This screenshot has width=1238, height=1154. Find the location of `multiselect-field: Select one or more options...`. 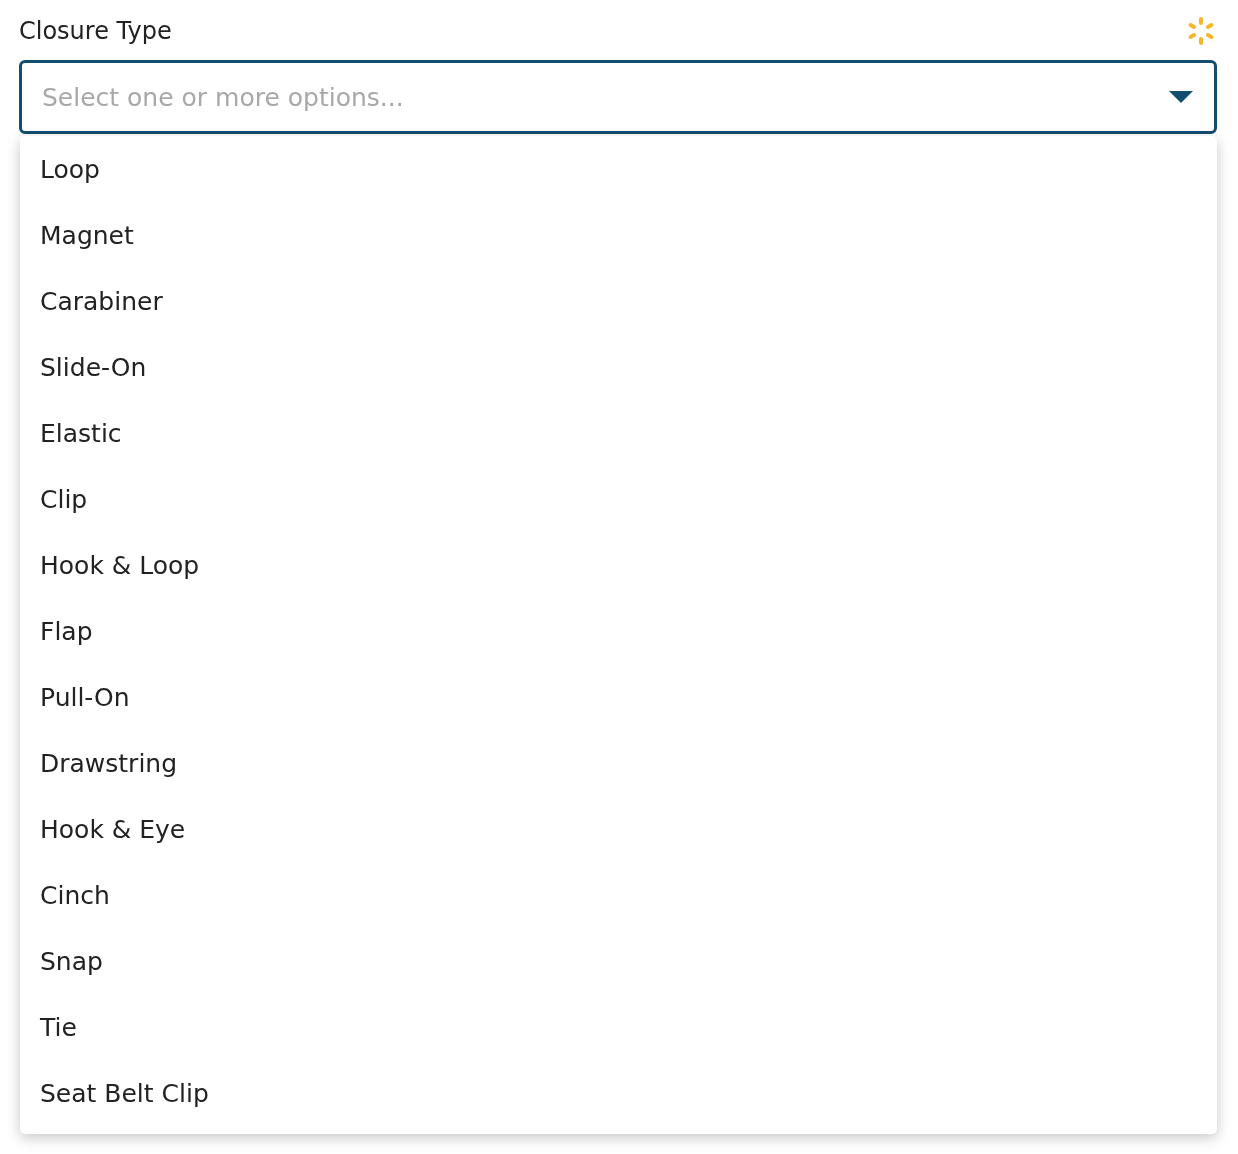

multiselect-field: Select one or more options... is located at coordinates (618, 97).